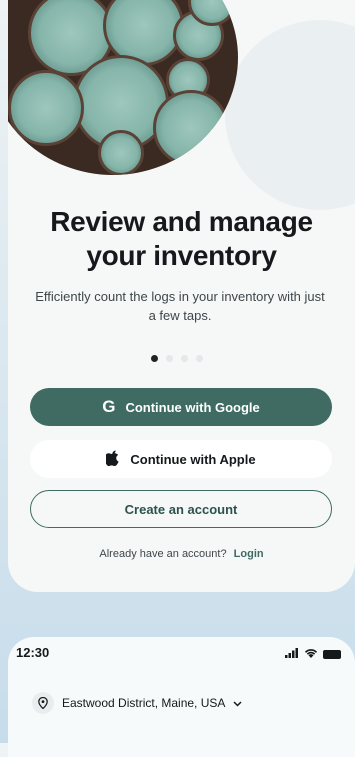  I want to click on status-icons, so click(313, 654).